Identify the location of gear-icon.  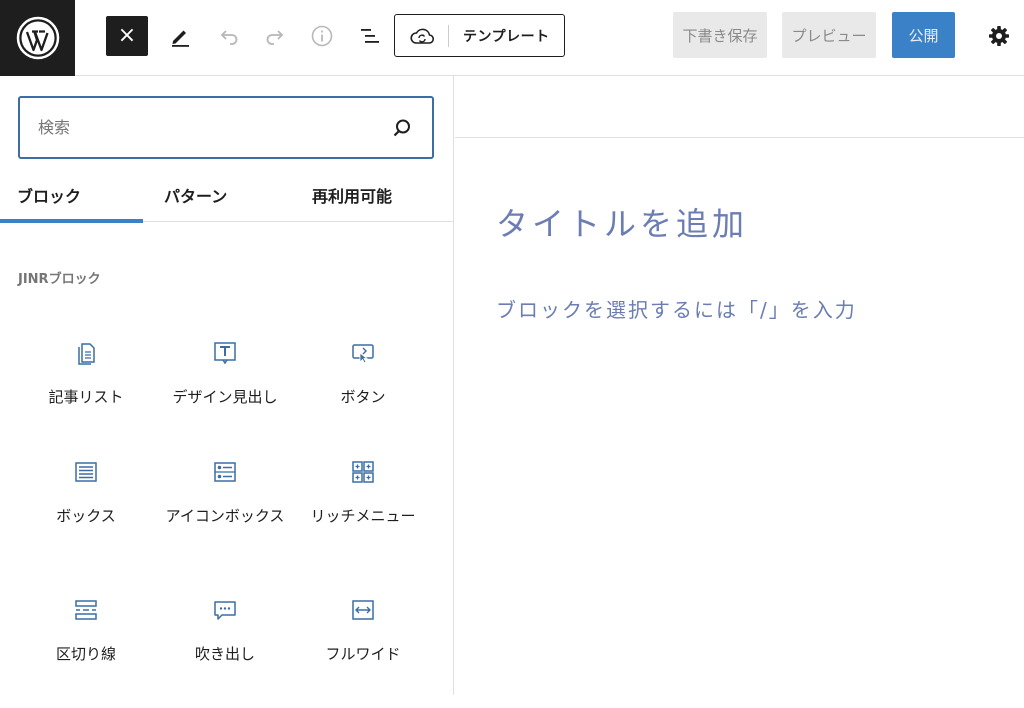
(999, 36).